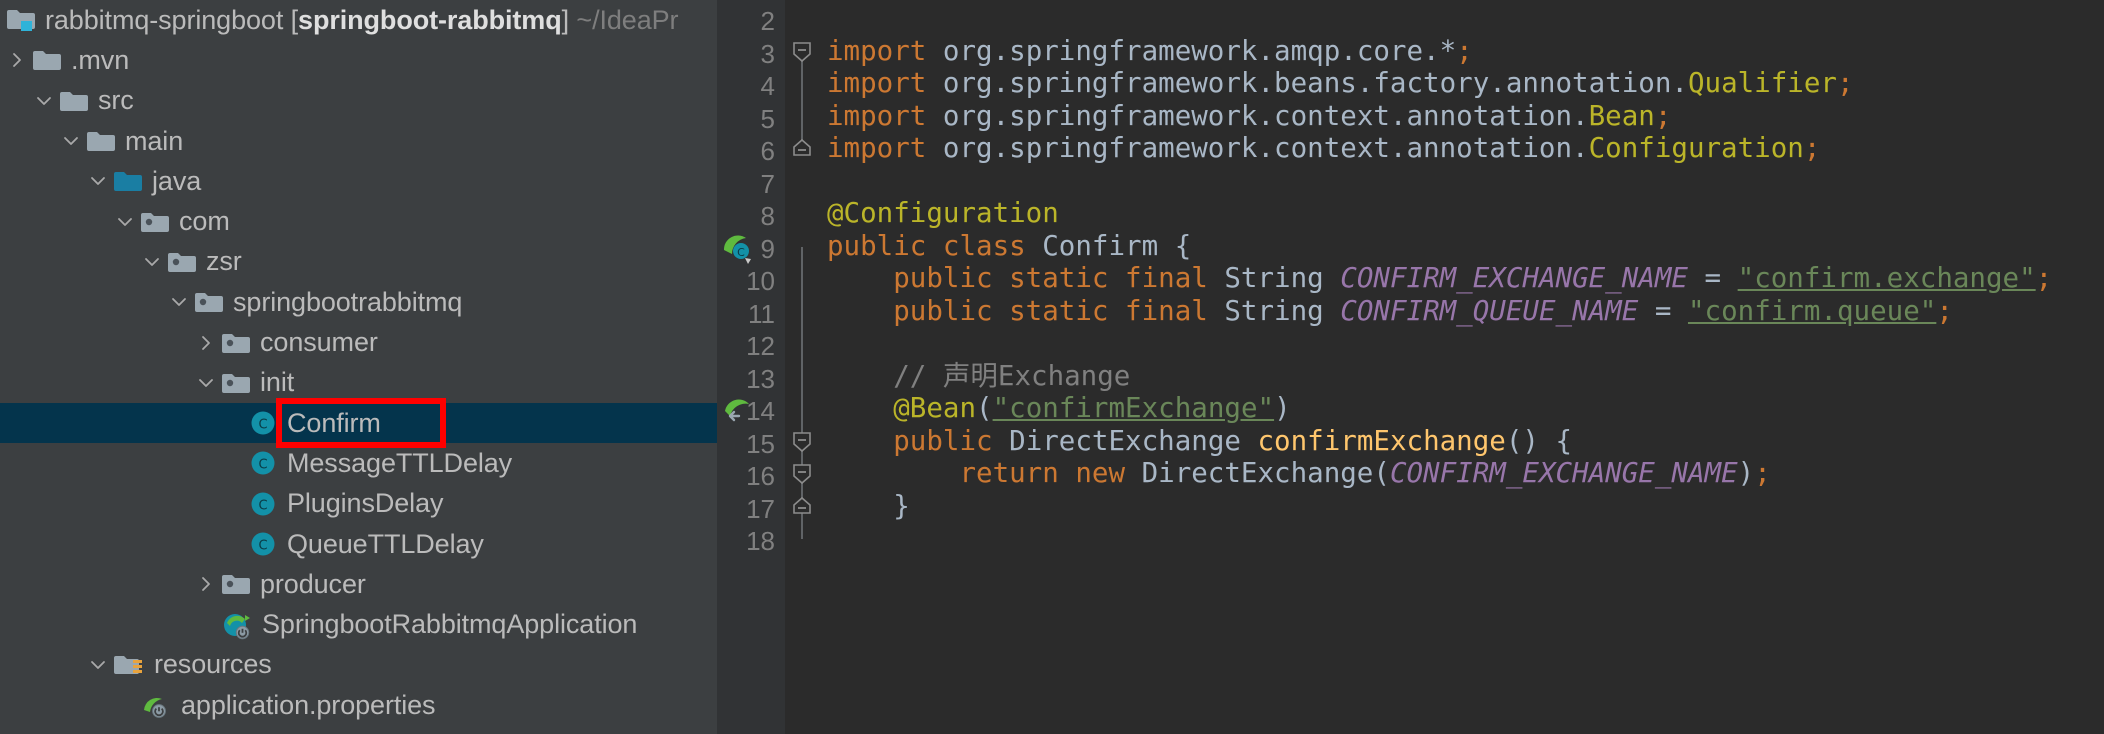 The height and width of the screenshot is (734, 2104). Describe the element at coordinates (1058, 408) in the screenshot. I see `code-line-14: @Bean("confirmExchange")` at that location.